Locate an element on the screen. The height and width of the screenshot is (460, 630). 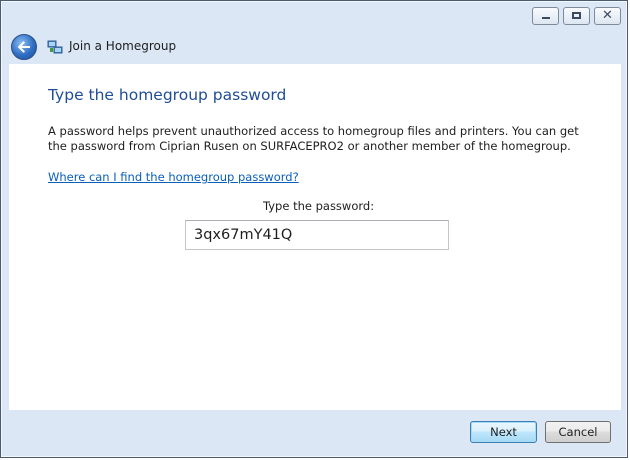
nav-title: Join a Homegroup is located at coordinates (123, 46).